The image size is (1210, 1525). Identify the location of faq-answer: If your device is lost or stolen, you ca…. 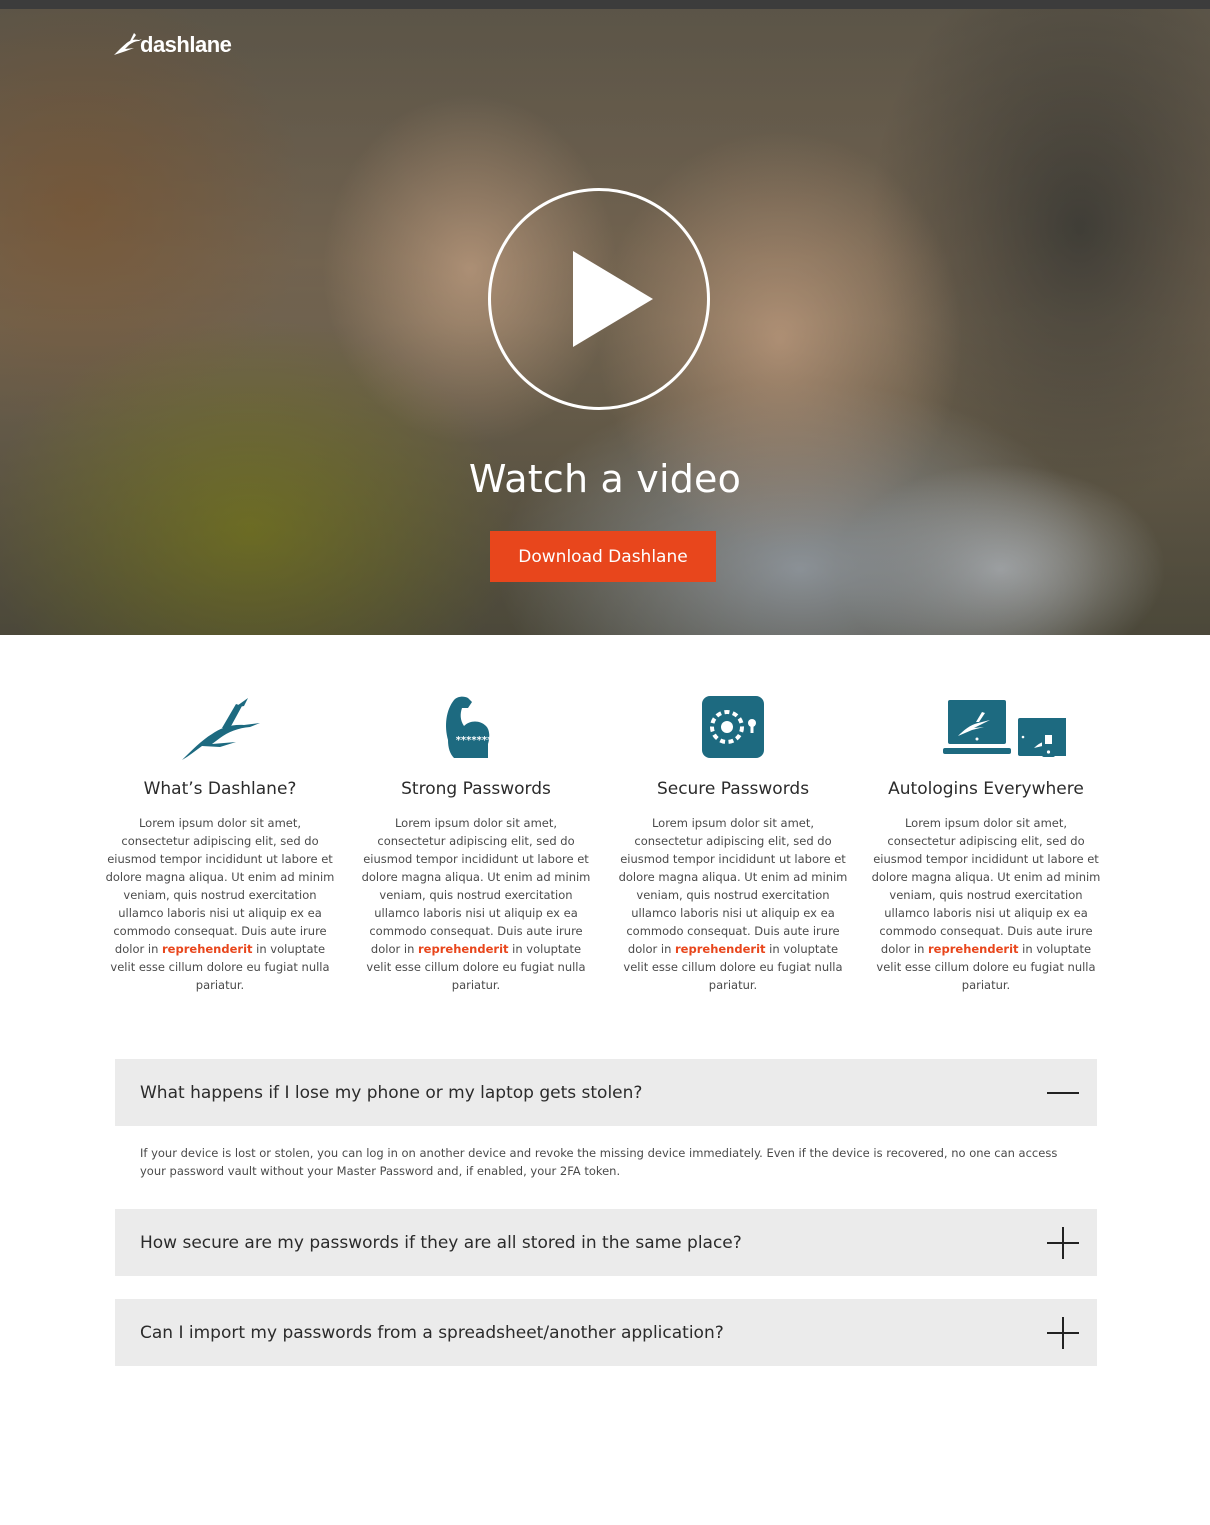
(599, 1162).